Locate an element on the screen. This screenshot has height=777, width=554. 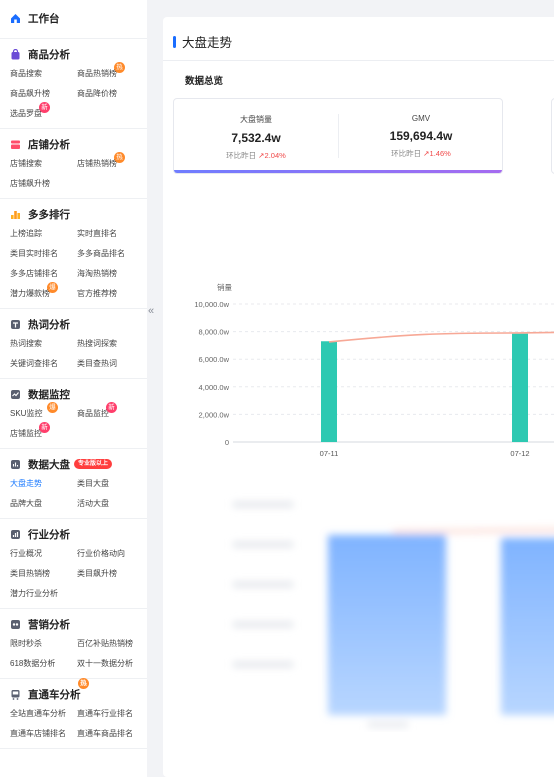
sidebar-item: 双十一数据分析 is located at coordinates (110, 664).